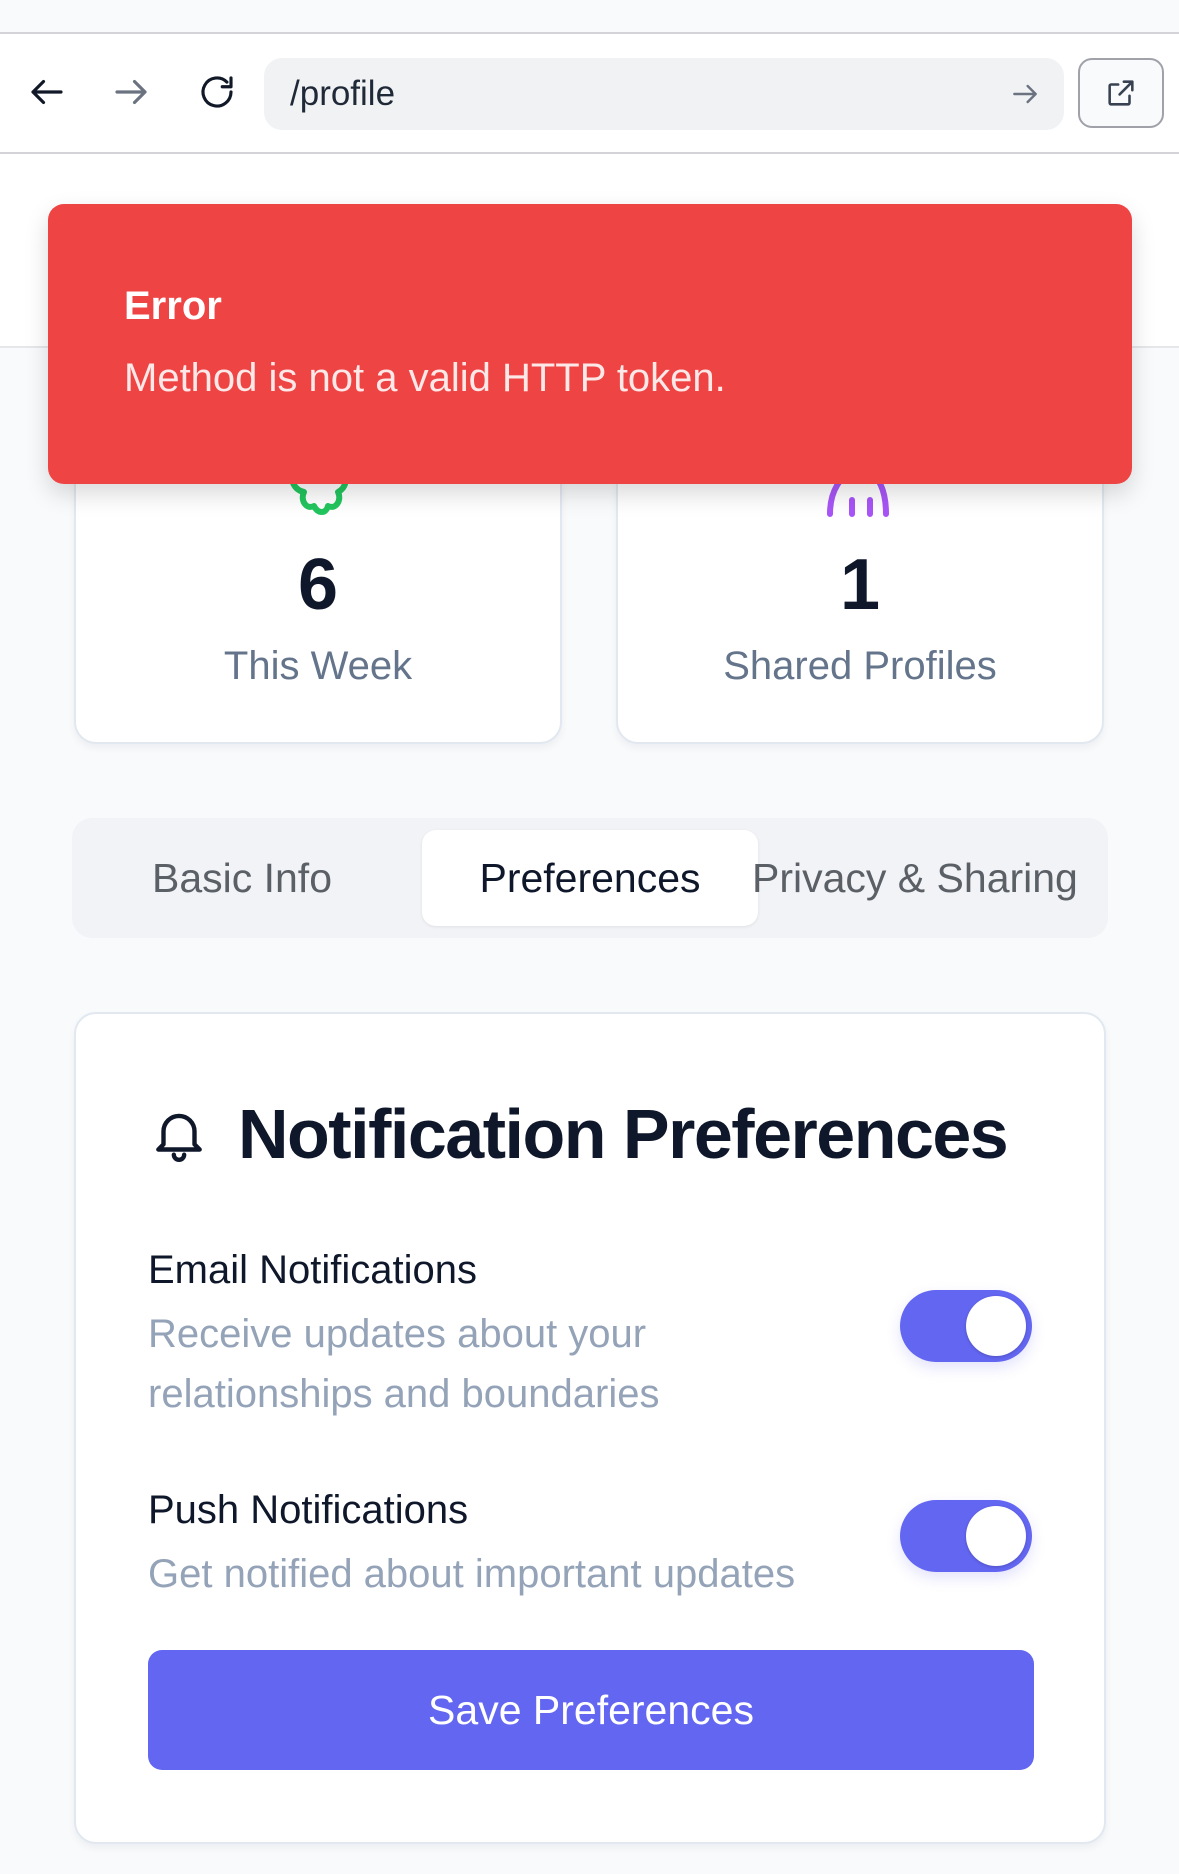 The height and width of the screenshot is (1874, 1179). Describe the element at coordinates (318, 666) in the screenshot. I see `stat-label: This Week` at that location.